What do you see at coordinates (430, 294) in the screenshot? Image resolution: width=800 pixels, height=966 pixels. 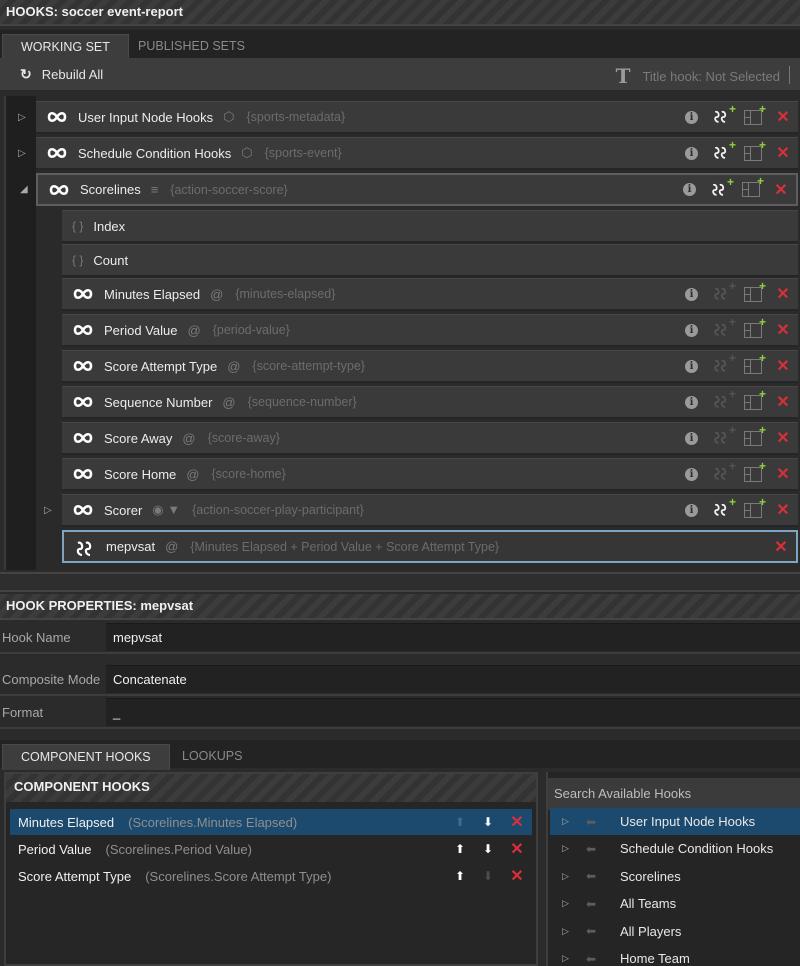 I see `tree-row: Minutes Elapsed @ {minutes-elapsed} i + + ✕` at bounding box center [430, 294].